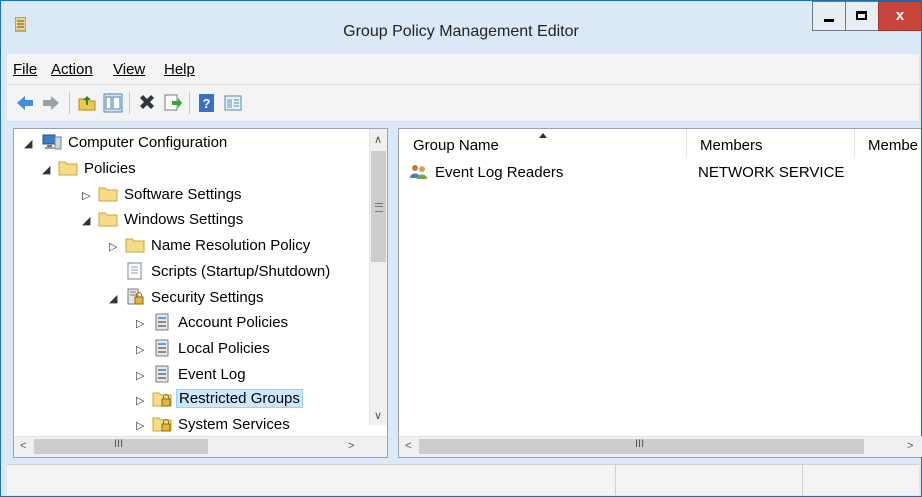  What do you see at coordinates (499, 172) in the screenshot?
I see `cell-group-name: Event Log Readers` at bounding box center [499, 172].